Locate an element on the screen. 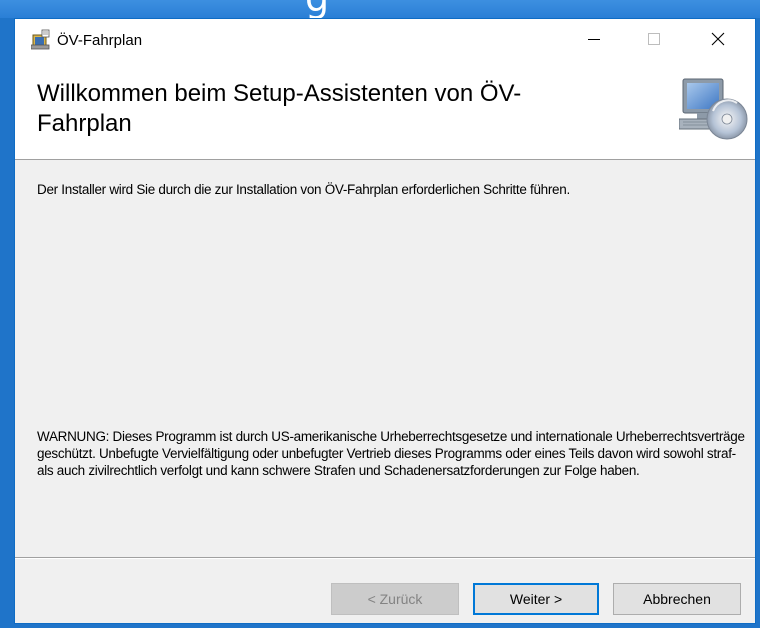  desktop-text-fragment: g is located at coordinates (317, 9).